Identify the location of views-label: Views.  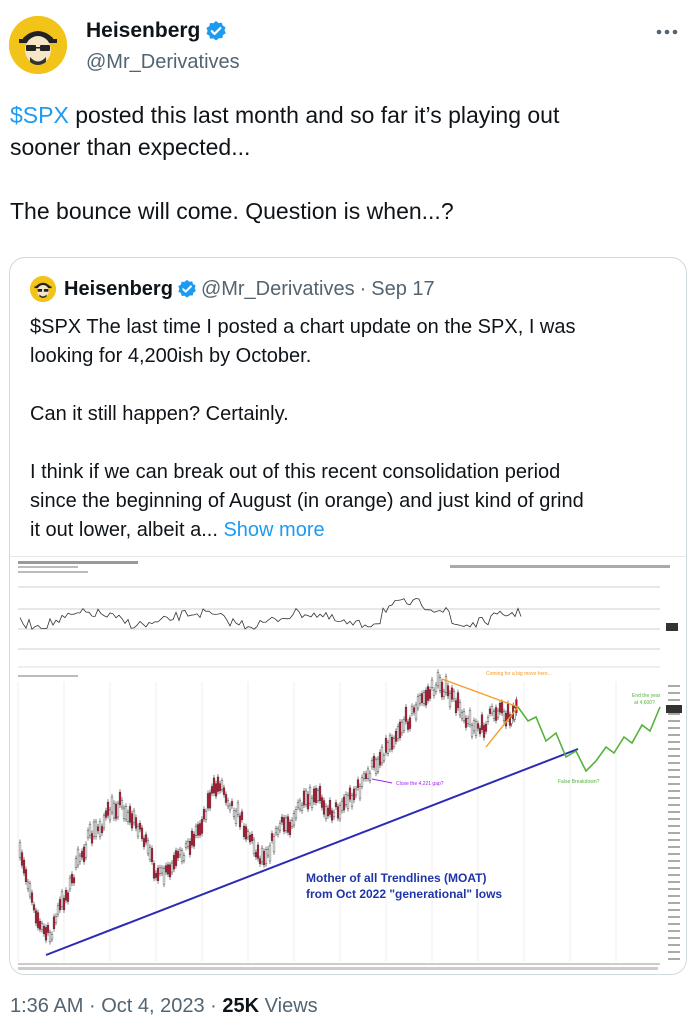
(288, 1006).